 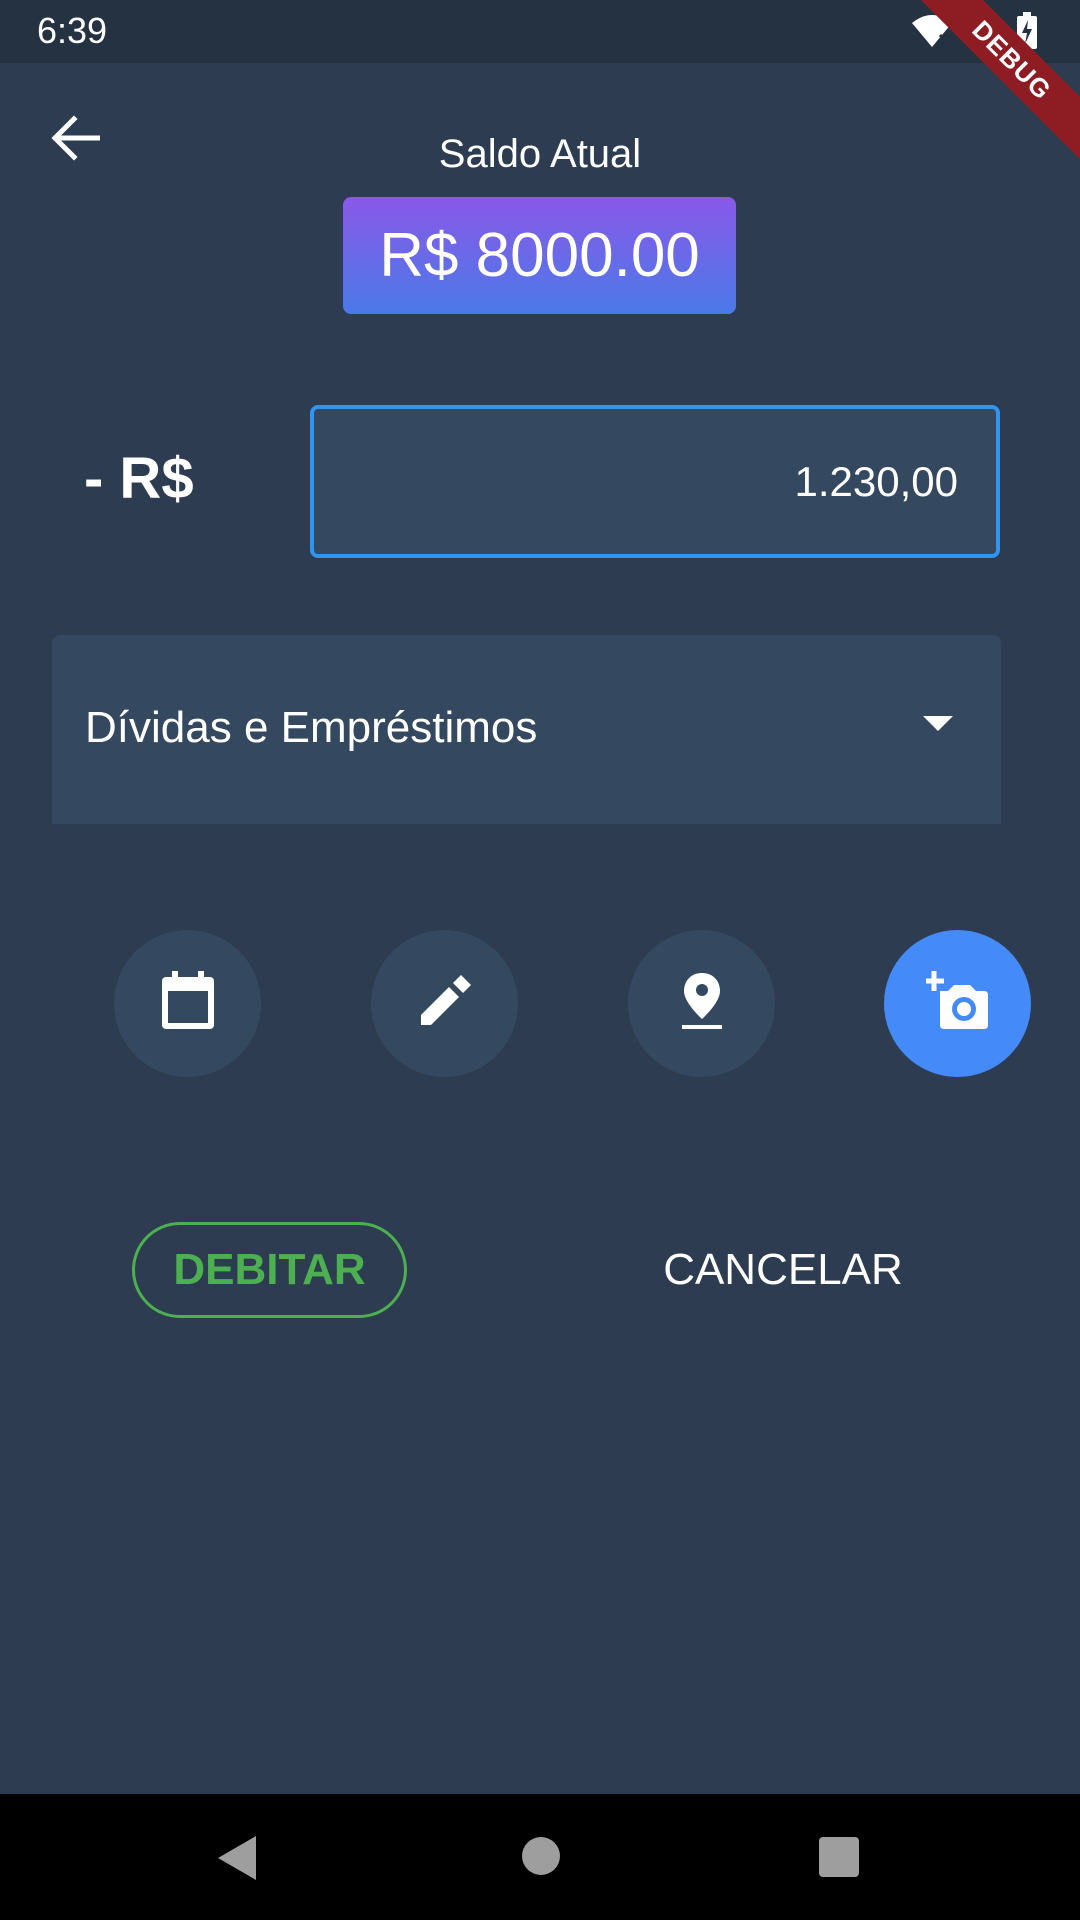 I want to click on add-photo-button, so click(x=957, y=1003).